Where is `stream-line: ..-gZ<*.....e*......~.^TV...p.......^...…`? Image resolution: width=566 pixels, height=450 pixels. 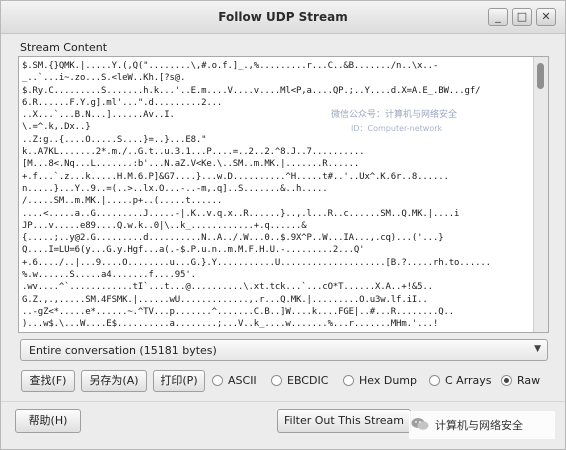
stream-line: ..-gZ<*.....e*......~.^TV...p.......^...… is located at coordinates (238, 311).